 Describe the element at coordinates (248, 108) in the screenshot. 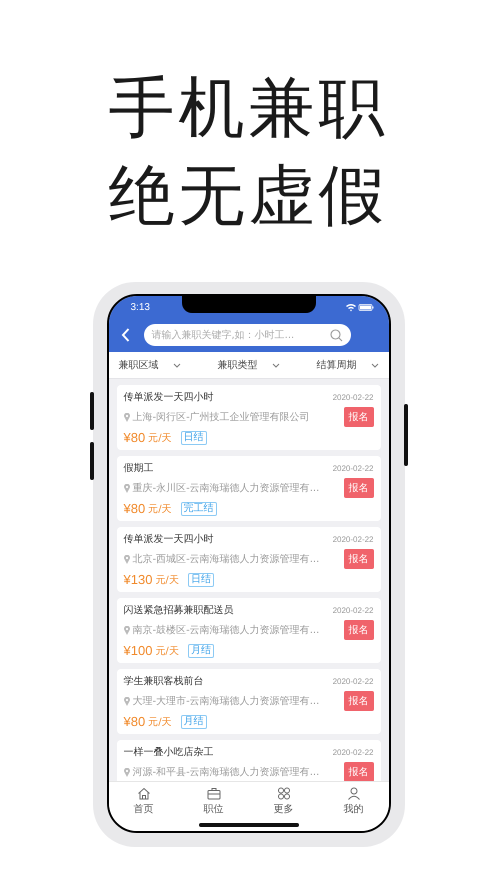

I see `headline-text: 手机兼职` at that location.